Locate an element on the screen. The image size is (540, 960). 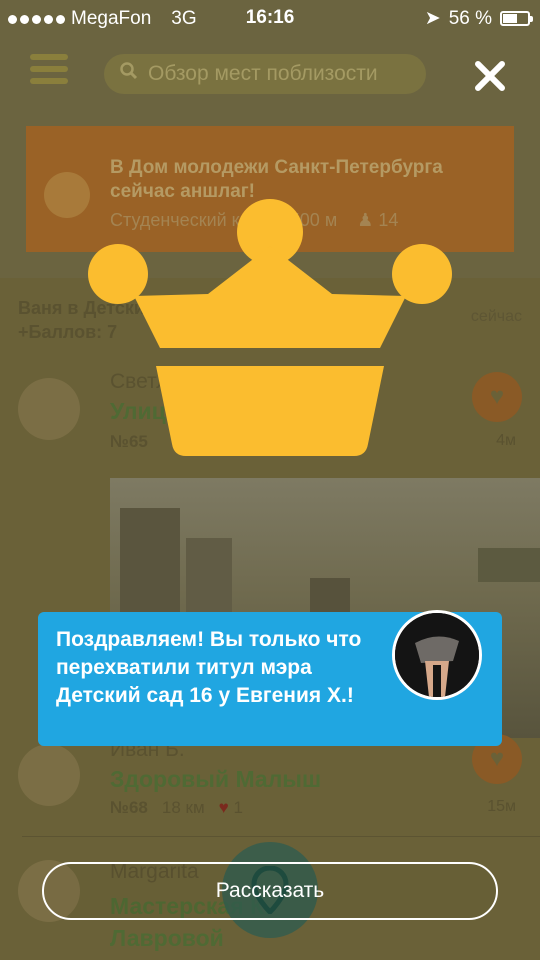
item-number: №68 is located at coordinates (129, 807).